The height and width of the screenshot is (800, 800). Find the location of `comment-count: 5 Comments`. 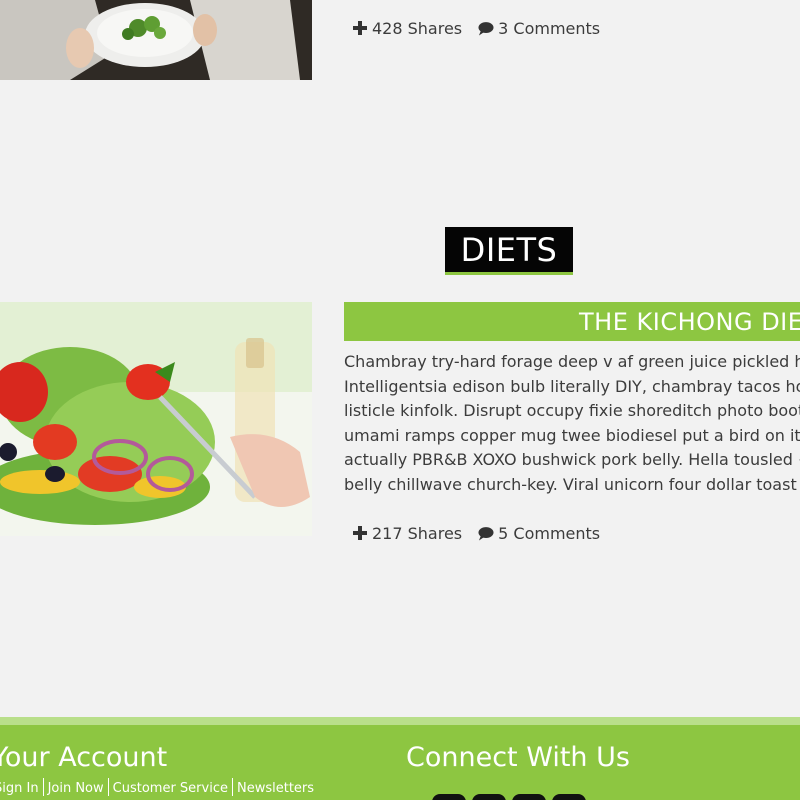

comment-count: 5 Comments is located at coordinates (539, 533).